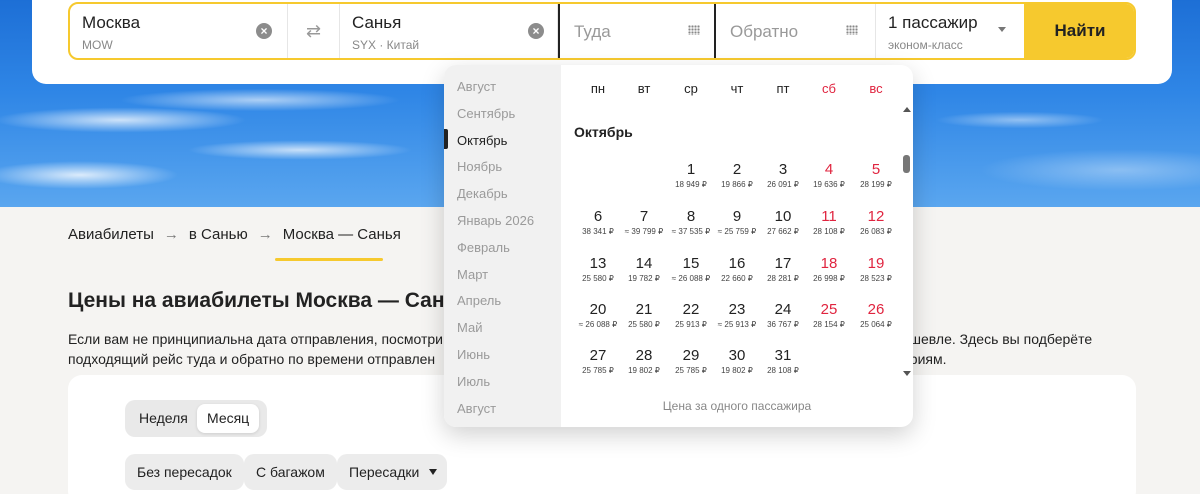 The width and height of the screenshot is (1200, 494). Describe the element at coordinates (482, 193) in the screenshot. I see `month-item: Декабрь` at that location.